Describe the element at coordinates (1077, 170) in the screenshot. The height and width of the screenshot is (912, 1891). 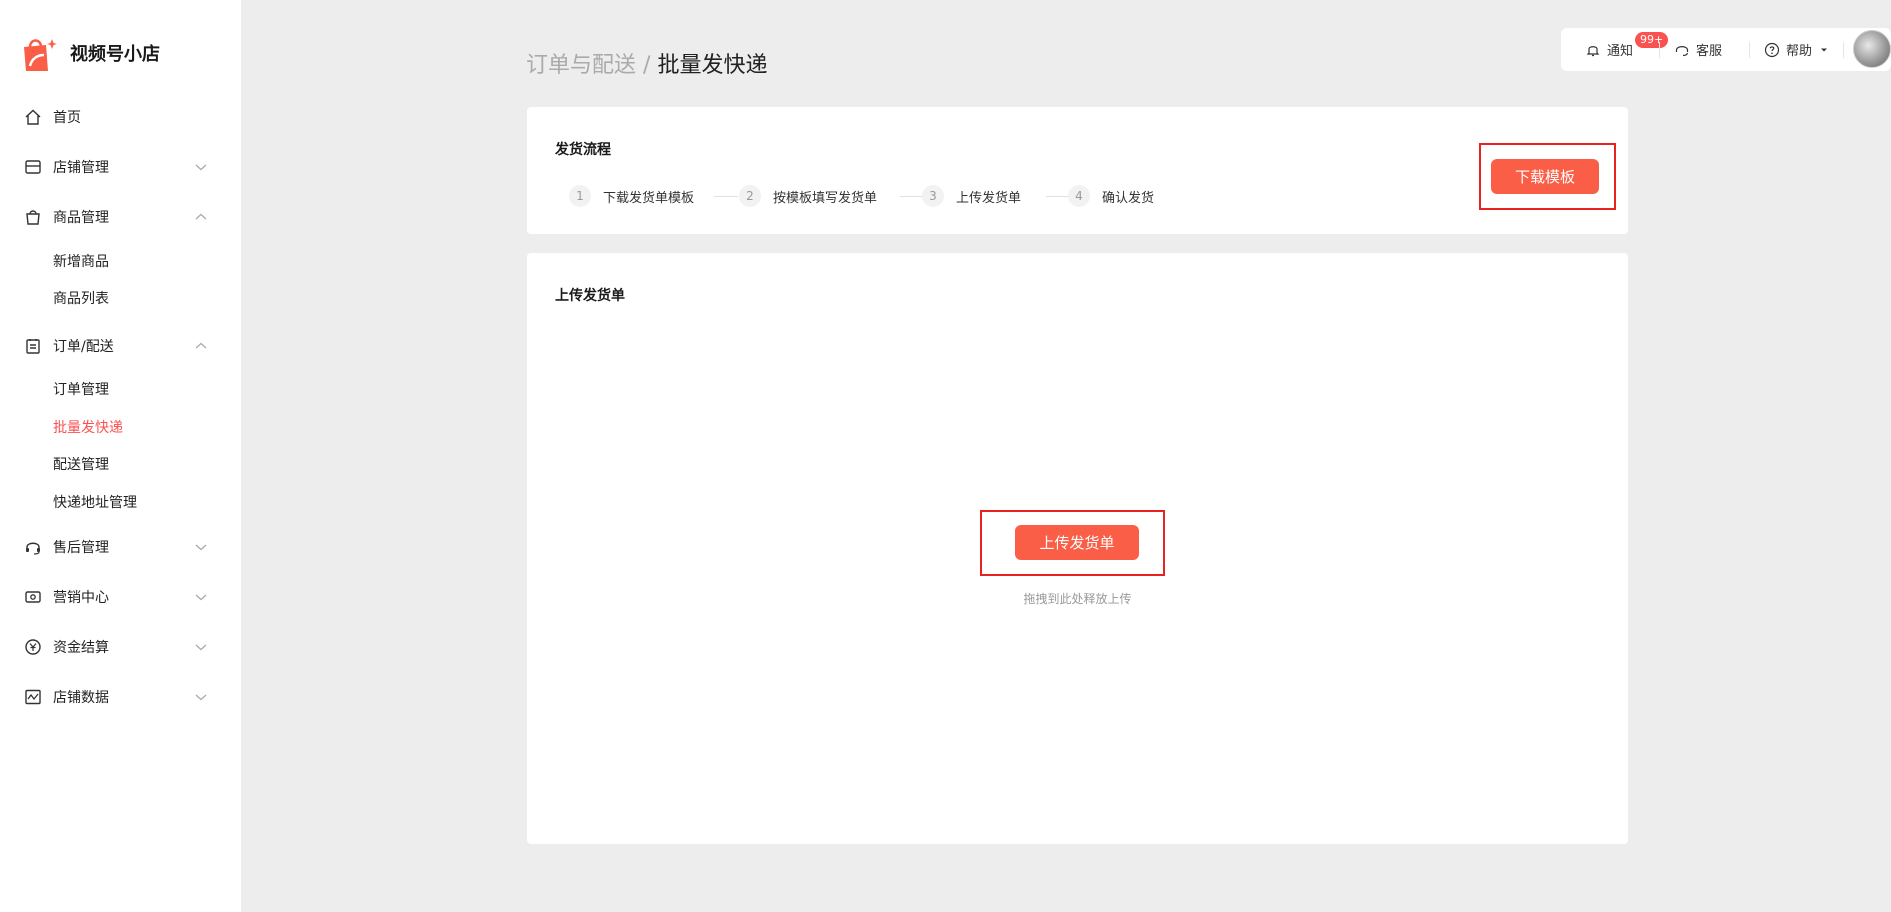
I see `shipping-process-card: 发货流程 1 下载发货单模板 2 按模板填写发货单 3 上传发货单 4 确认发货` at that location.